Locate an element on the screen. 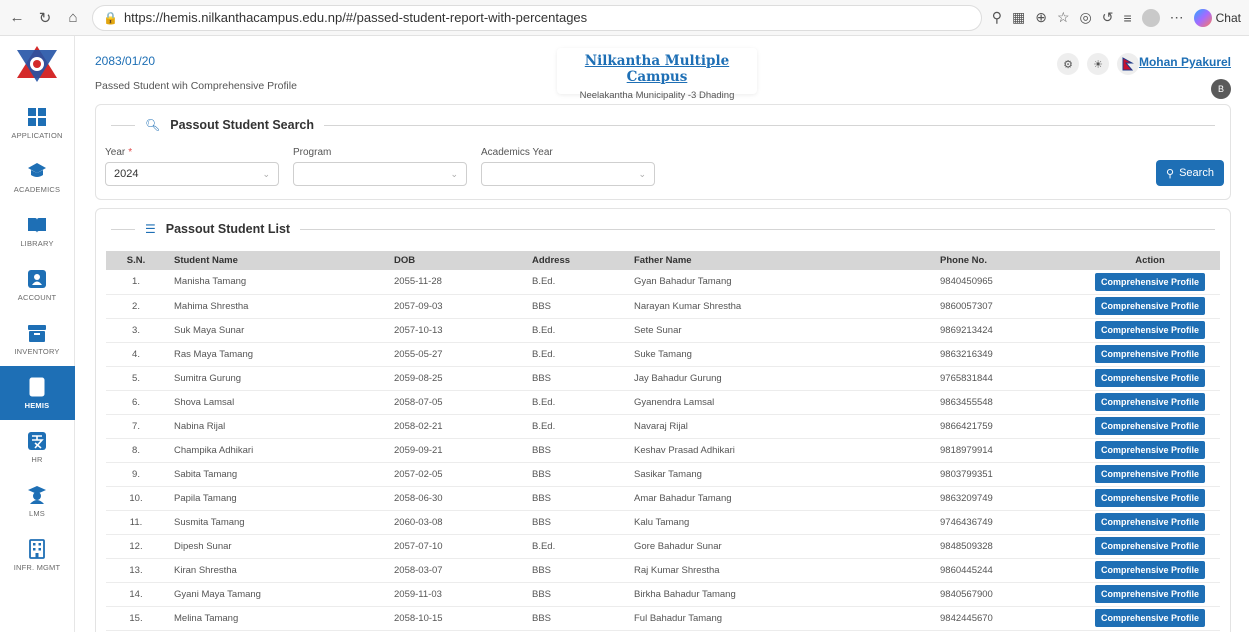 The image size is (1249, 632). year-select: 2024 ⌄ is located at coordinates (192, 174).